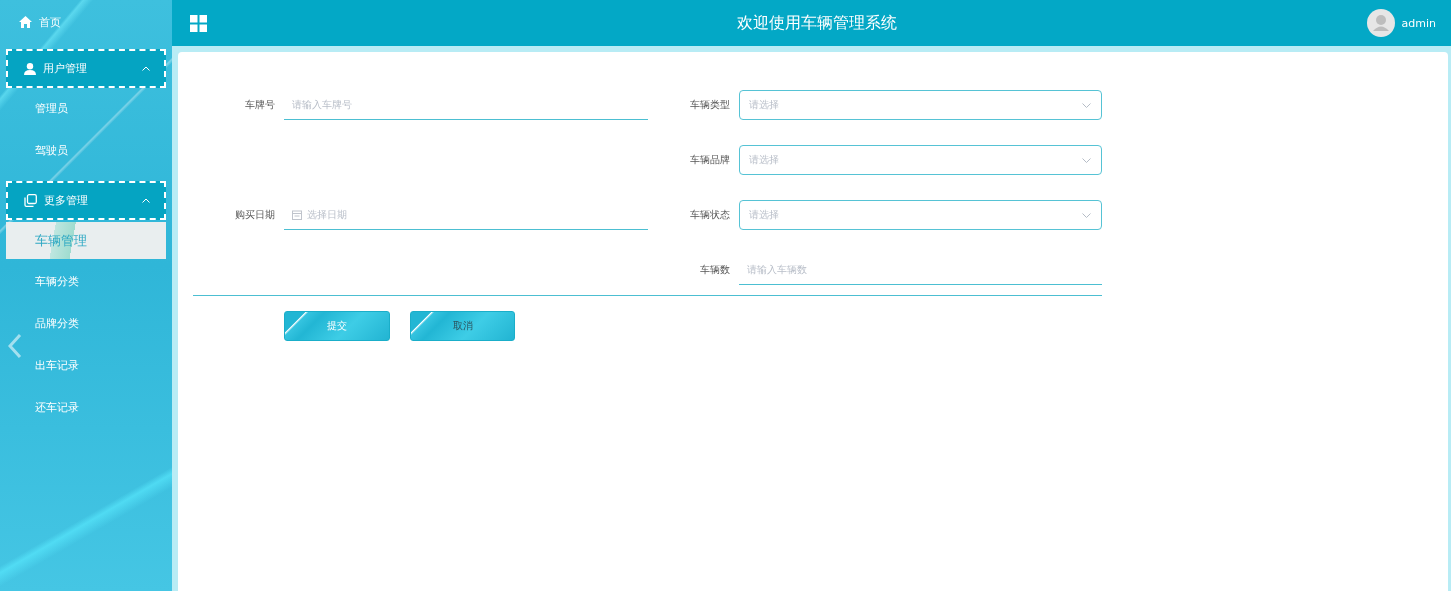  Describe the element at coordinates (86, 408) in the screenshot. I see `submenu-item: 还车记录` at that location.